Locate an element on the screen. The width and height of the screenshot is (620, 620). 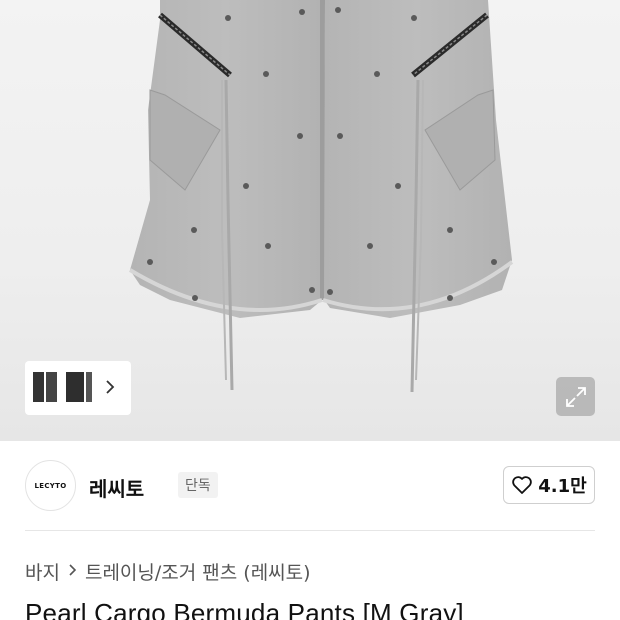
breadcrumb-subcategory: 트레이닝/조거 팬츠 (레씨토) is located at coordinates (198, 571).